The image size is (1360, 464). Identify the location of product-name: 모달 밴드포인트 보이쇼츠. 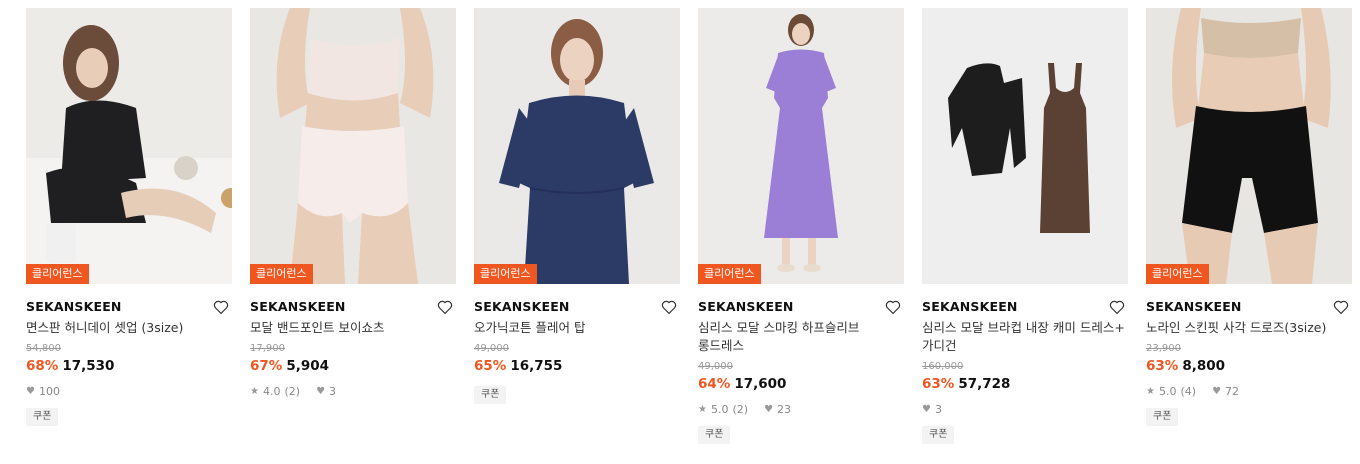
(353, 328).